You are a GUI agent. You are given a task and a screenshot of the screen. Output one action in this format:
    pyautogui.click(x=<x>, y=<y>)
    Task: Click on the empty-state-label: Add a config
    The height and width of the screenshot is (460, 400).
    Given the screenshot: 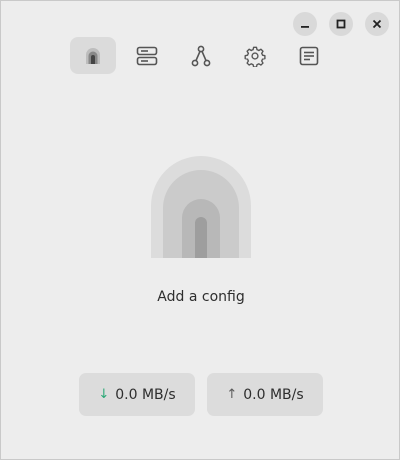 What is the action you would take?
    pyautogui.click(x=201, y=297)
    